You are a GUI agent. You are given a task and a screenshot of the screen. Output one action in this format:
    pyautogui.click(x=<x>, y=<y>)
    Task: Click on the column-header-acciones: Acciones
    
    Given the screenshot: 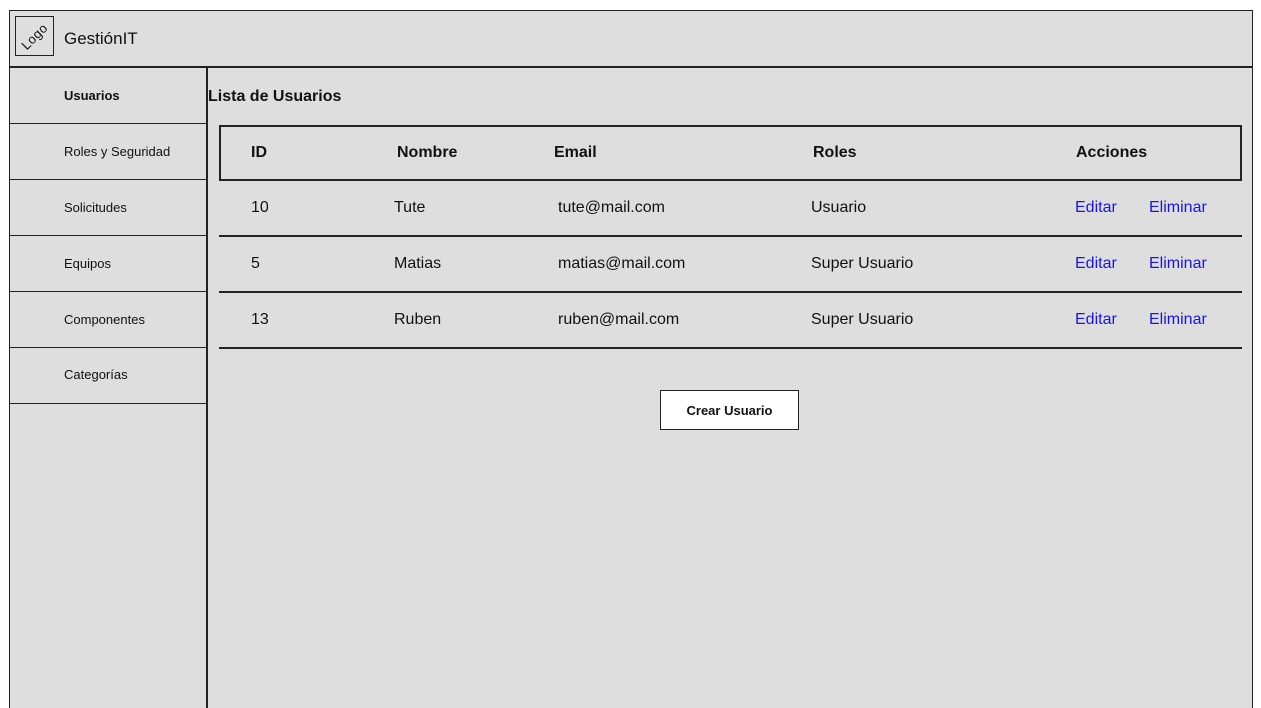 What is the action you would take?
    pyautogui.click(x=1112, y=152)
    